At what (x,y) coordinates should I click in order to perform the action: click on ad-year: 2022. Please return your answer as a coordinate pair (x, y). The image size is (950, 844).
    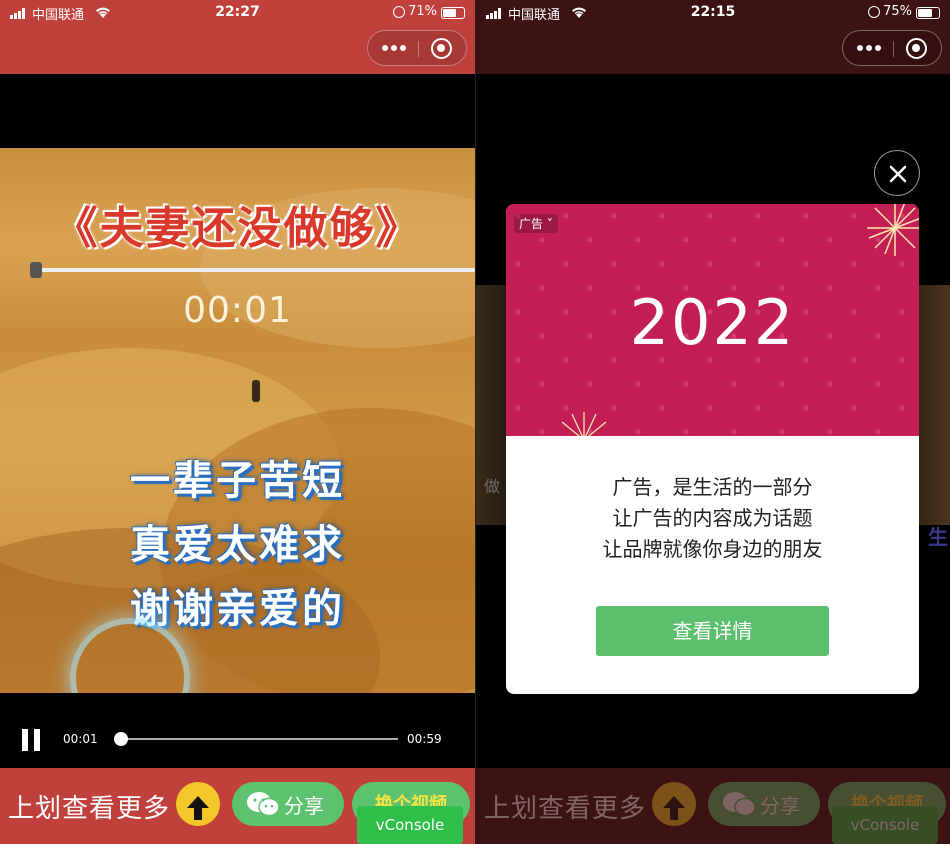
    Looking at the image, I should click on (712, 322).